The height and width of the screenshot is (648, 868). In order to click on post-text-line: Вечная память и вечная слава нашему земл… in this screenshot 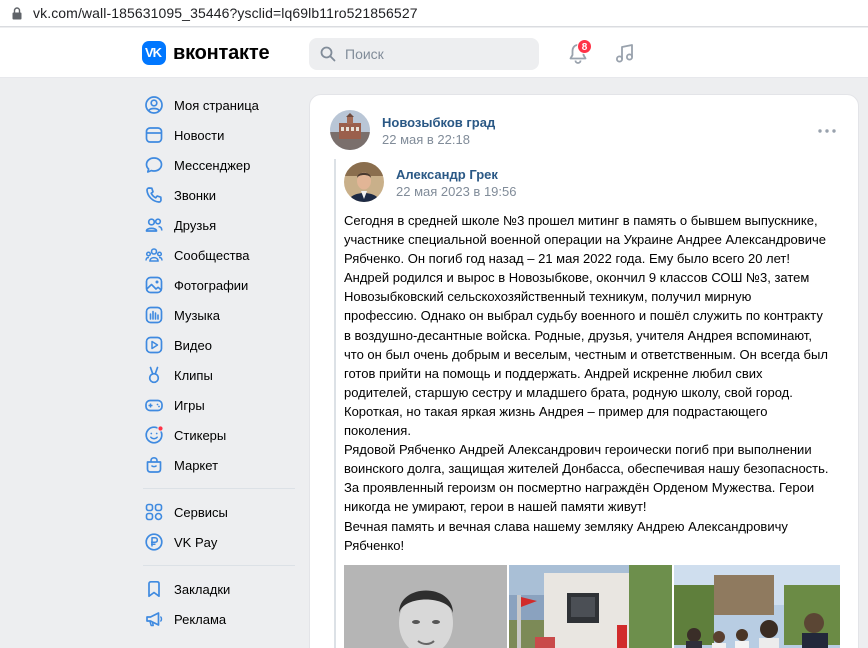, I will do `click(566, 526)`.